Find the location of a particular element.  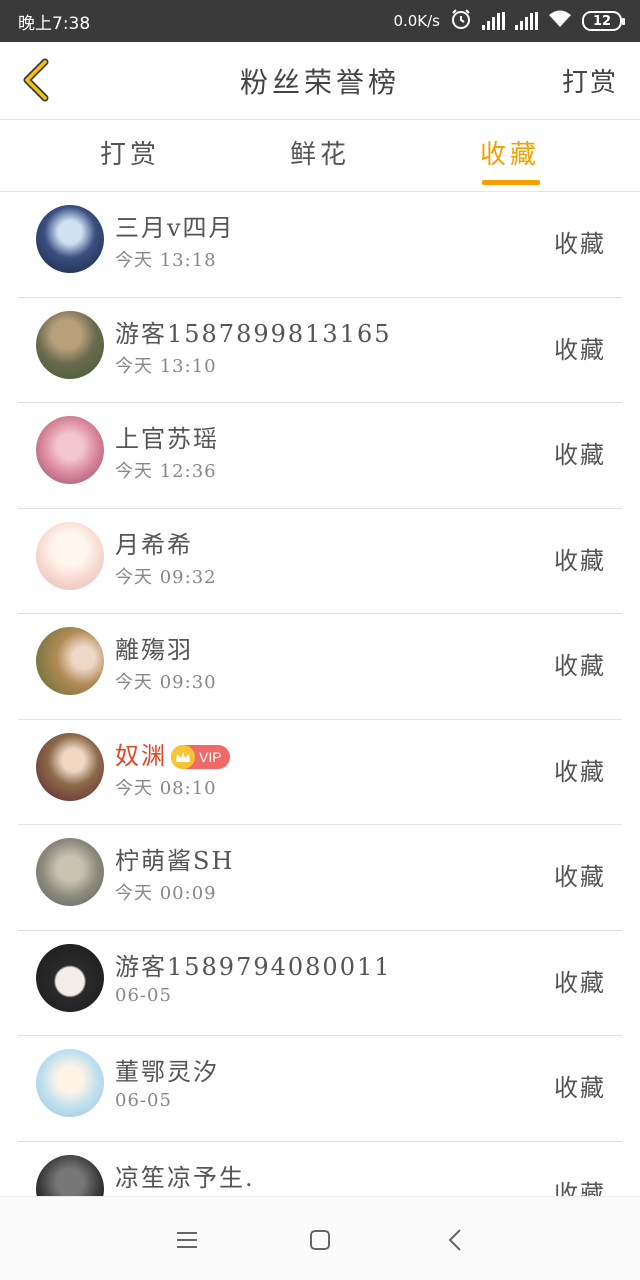

header: 粉丝荣誉榜 打赏 is located at coordinates (320, 81).